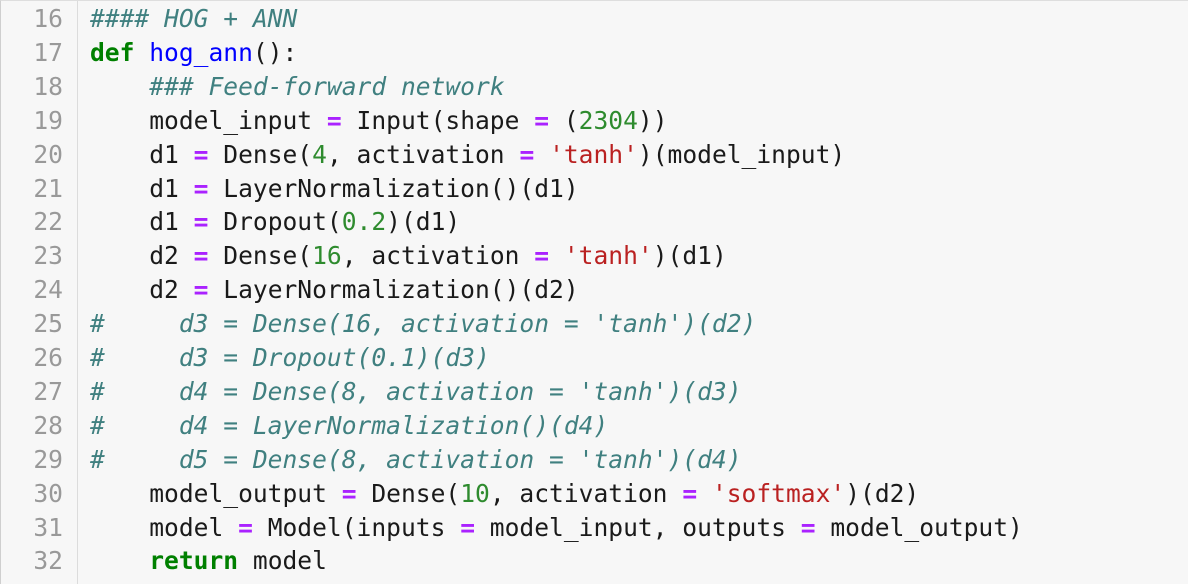  I want to click on code-line: 24 d2 = LayerNormalization()(d2), so click(594, 290).